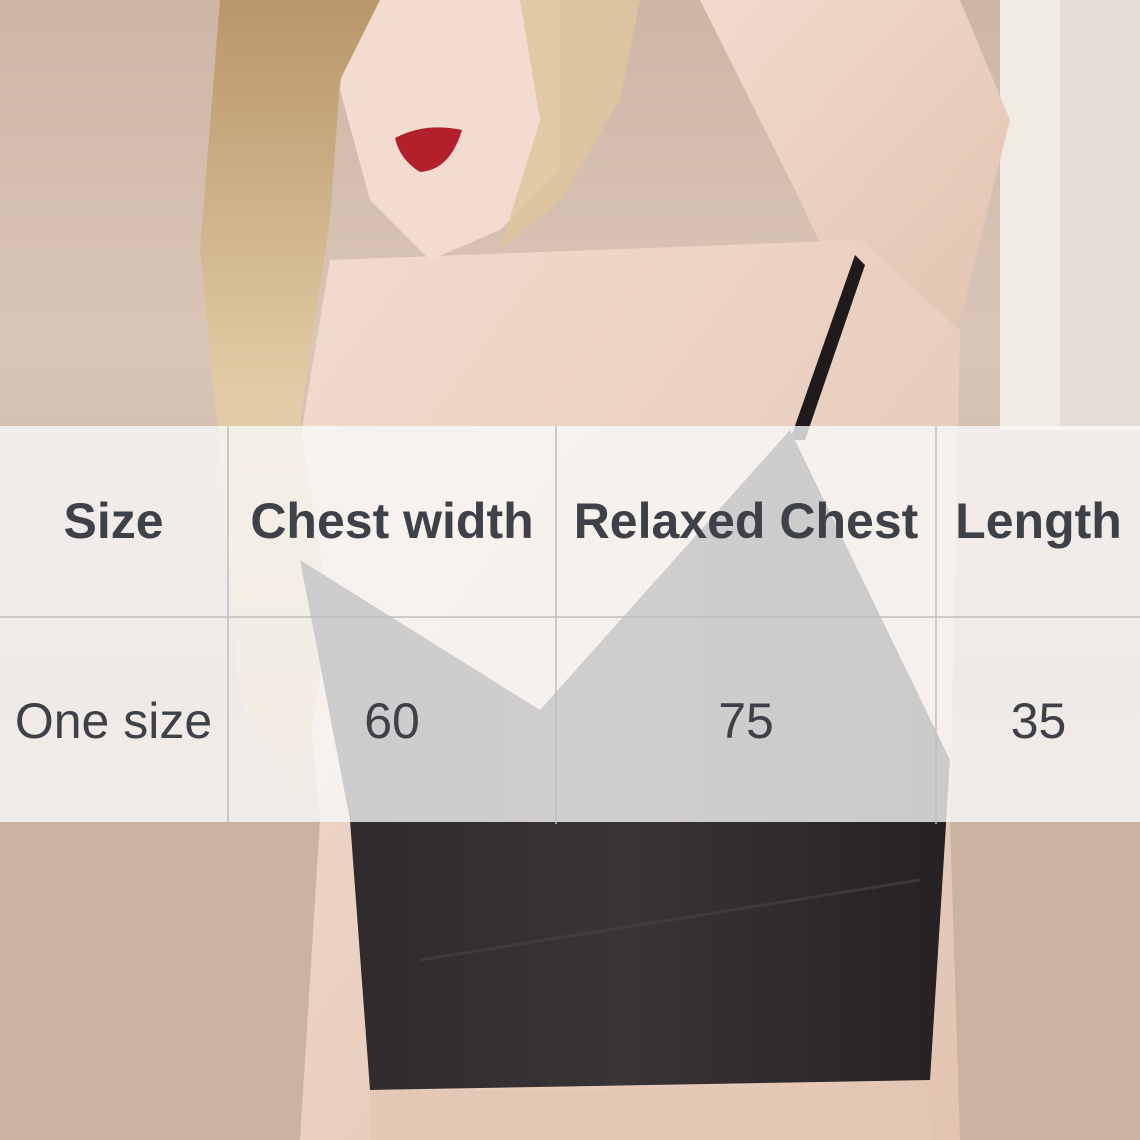  I want to click on cell-size: One size, so click(114, 726).